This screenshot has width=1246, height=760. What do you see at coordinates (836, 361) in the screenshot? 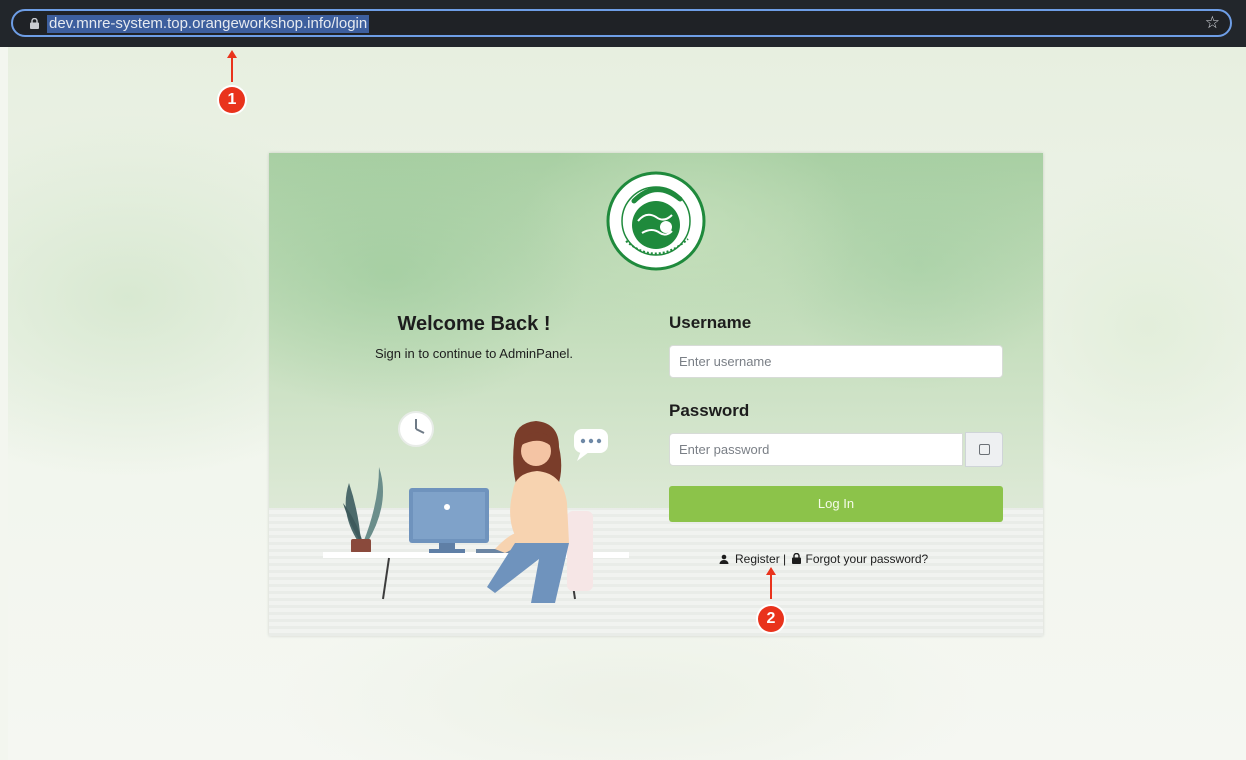
I see `username-input: Enter username` at bounding box center [836, 361].